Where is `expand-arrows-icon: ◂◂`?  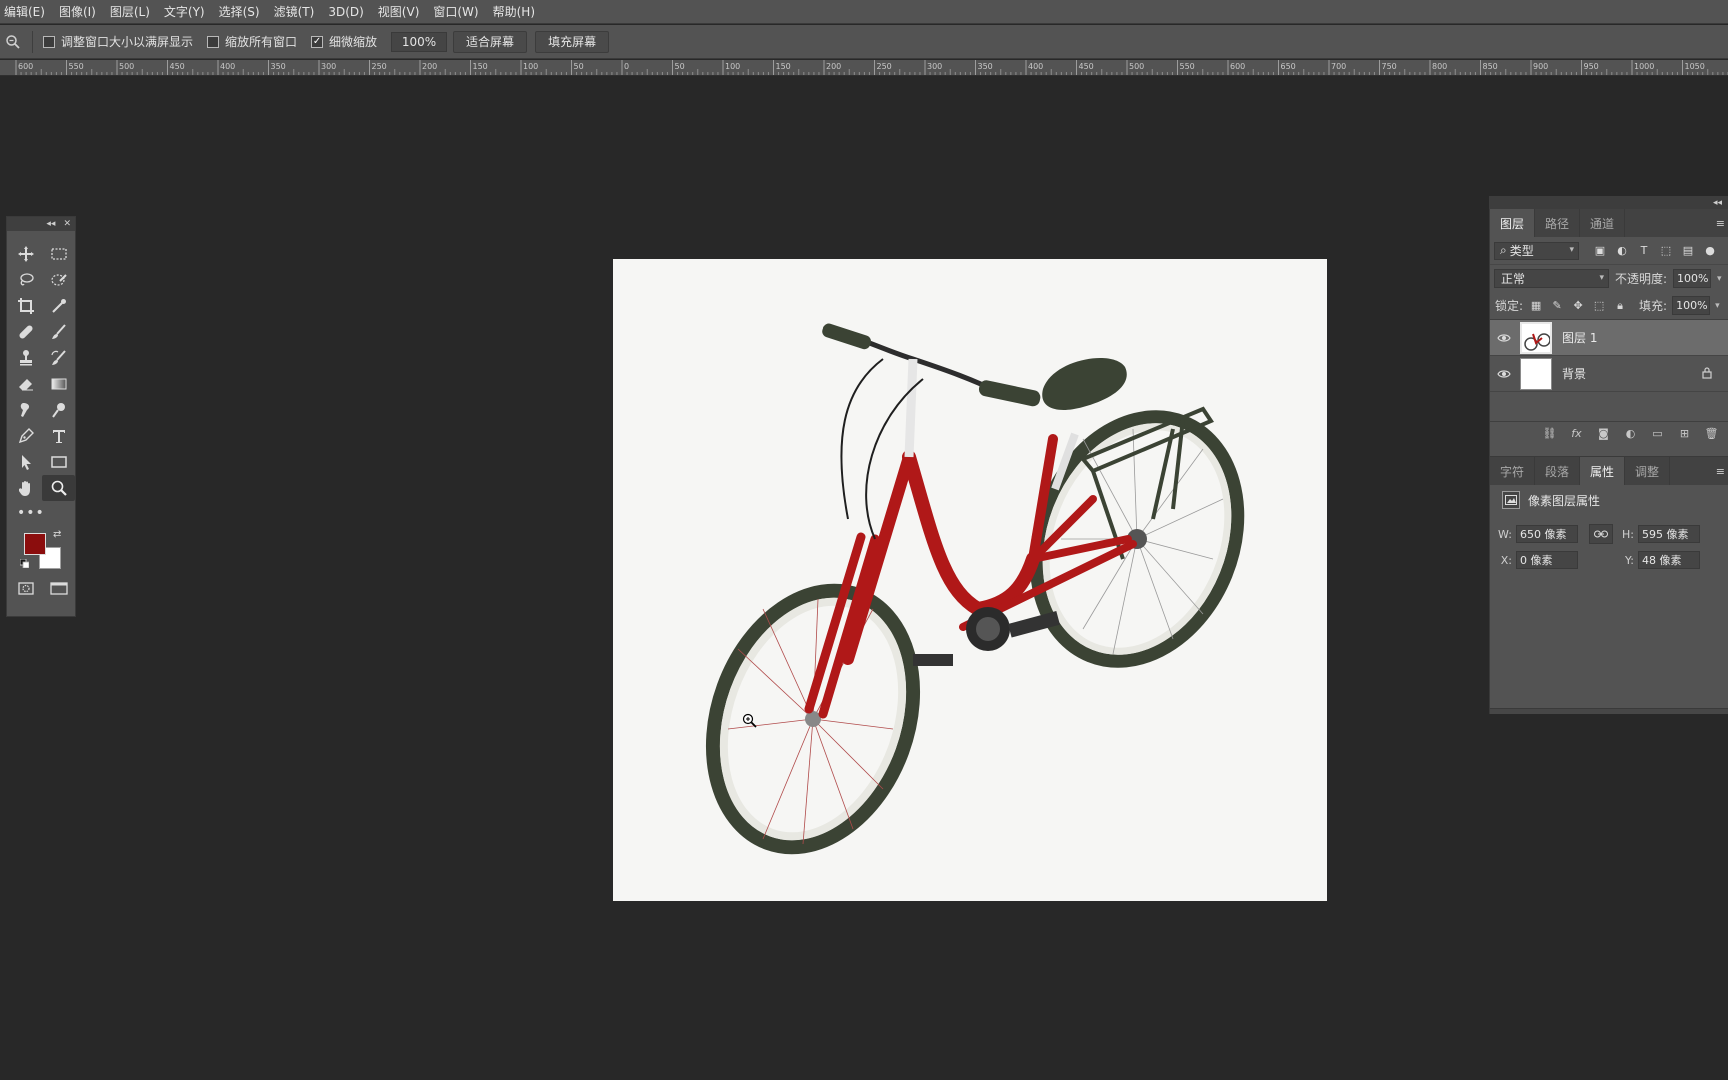 expand-arrows-icon: ◂◂ is located at coordinates (1717, 203).